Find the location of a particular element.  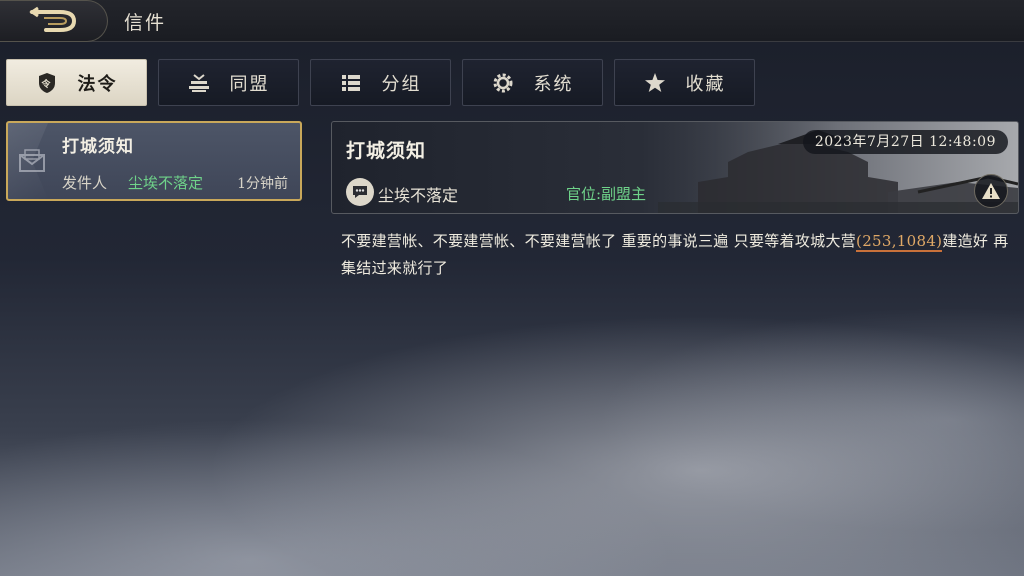

tab-edict: 令 法令 is located at coordinates (76, 82).